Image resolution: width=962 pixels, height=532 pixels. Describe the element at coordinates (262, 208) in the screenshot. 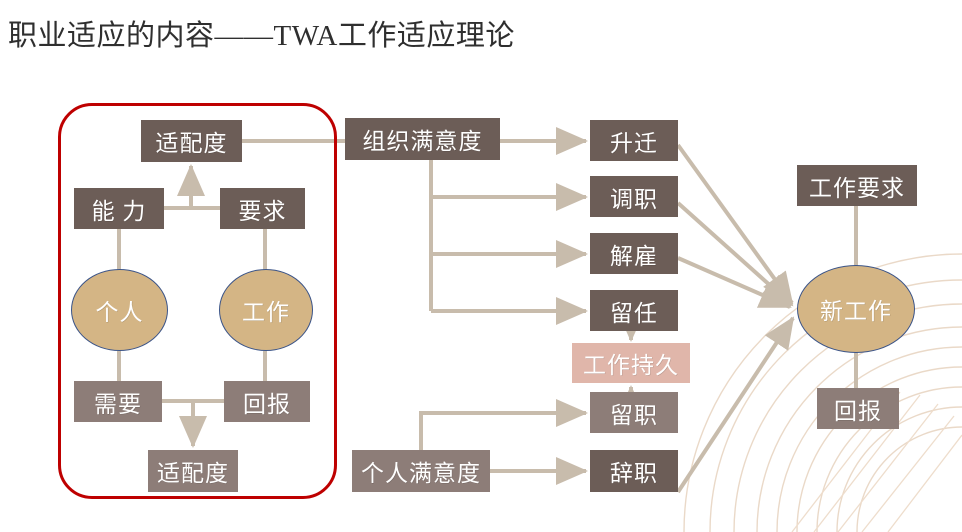

I see `node-requirement: 要求` at that location.